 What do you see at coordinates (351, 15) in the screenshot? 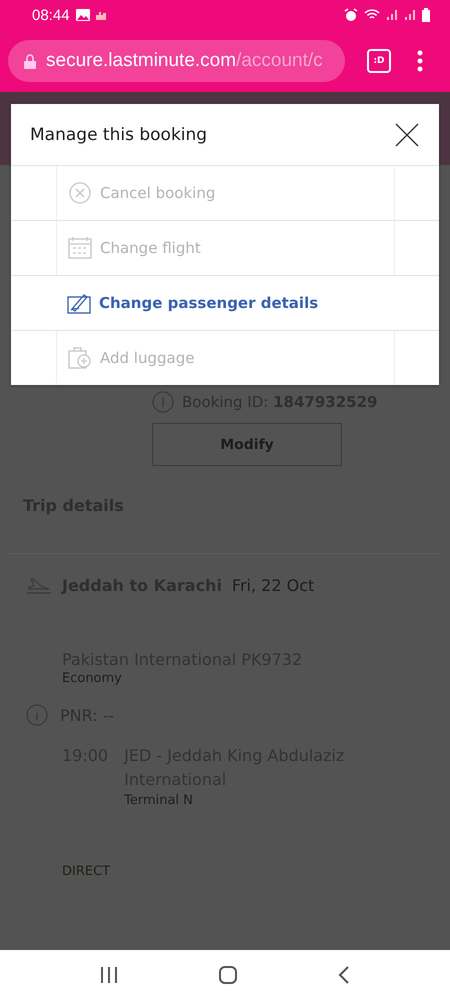
I see `alarm-icon` at bounding box center [351, 15].